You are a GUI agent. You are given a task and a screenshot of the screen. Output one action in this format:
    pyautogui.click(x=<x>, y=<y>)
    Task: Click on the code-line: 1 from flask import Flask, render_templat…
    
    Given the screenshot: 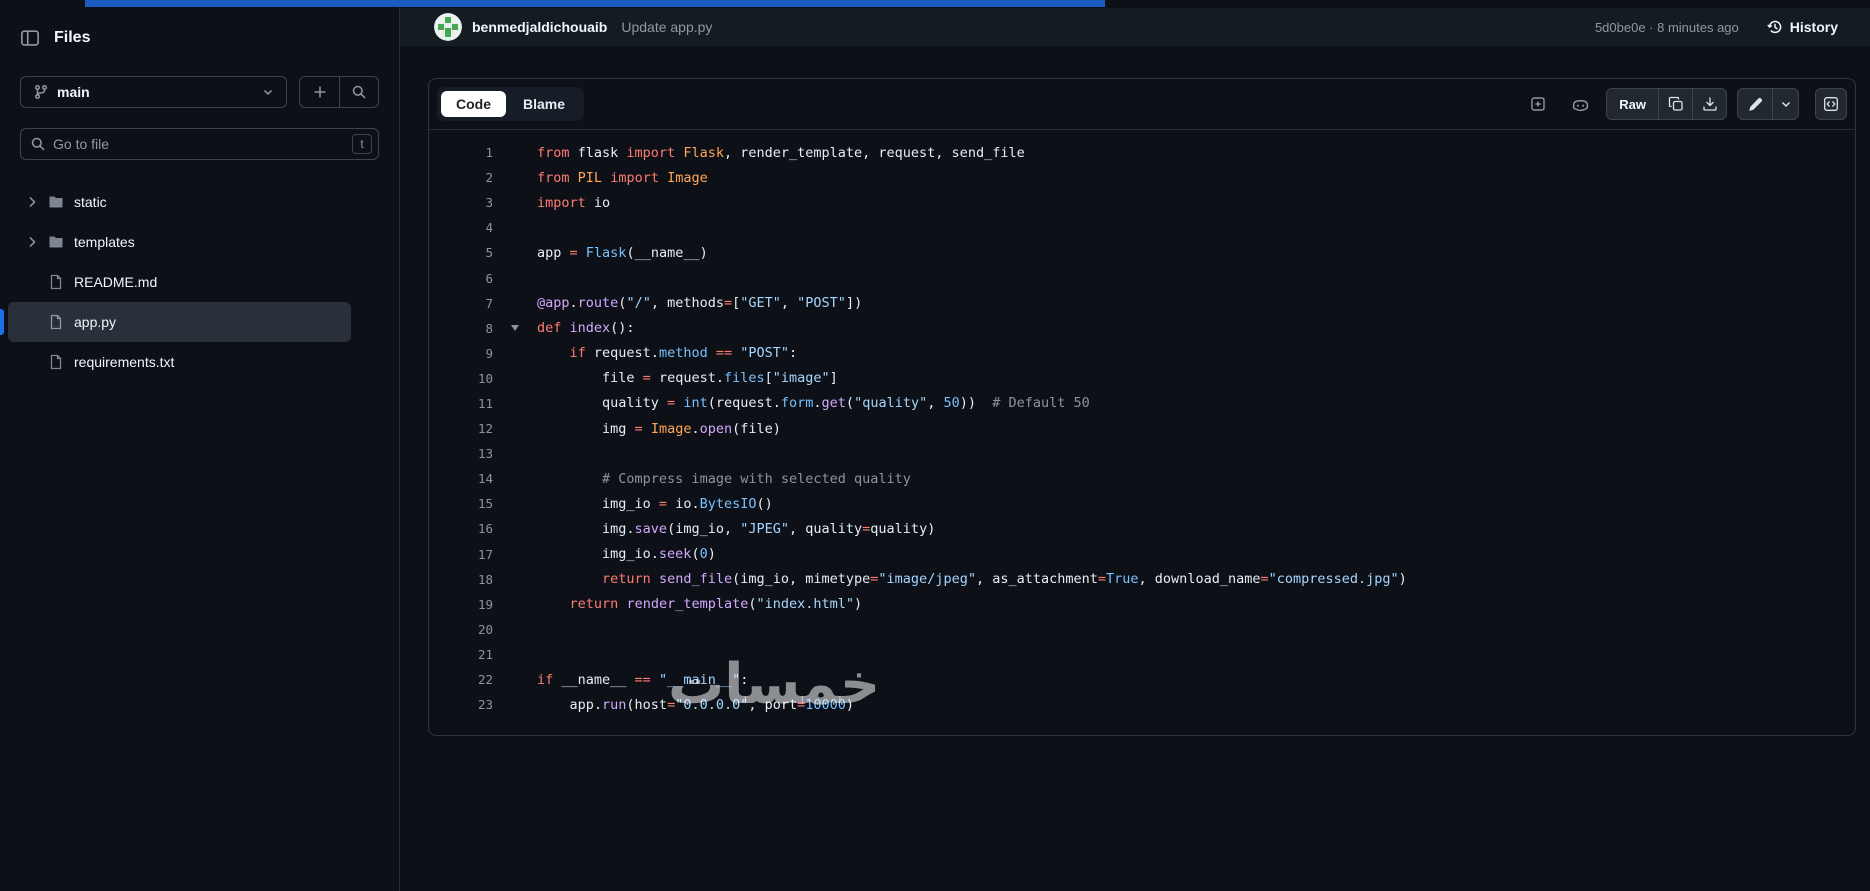 What is the action you would take?
    pyautogui.click(x=1142, y=152)
    